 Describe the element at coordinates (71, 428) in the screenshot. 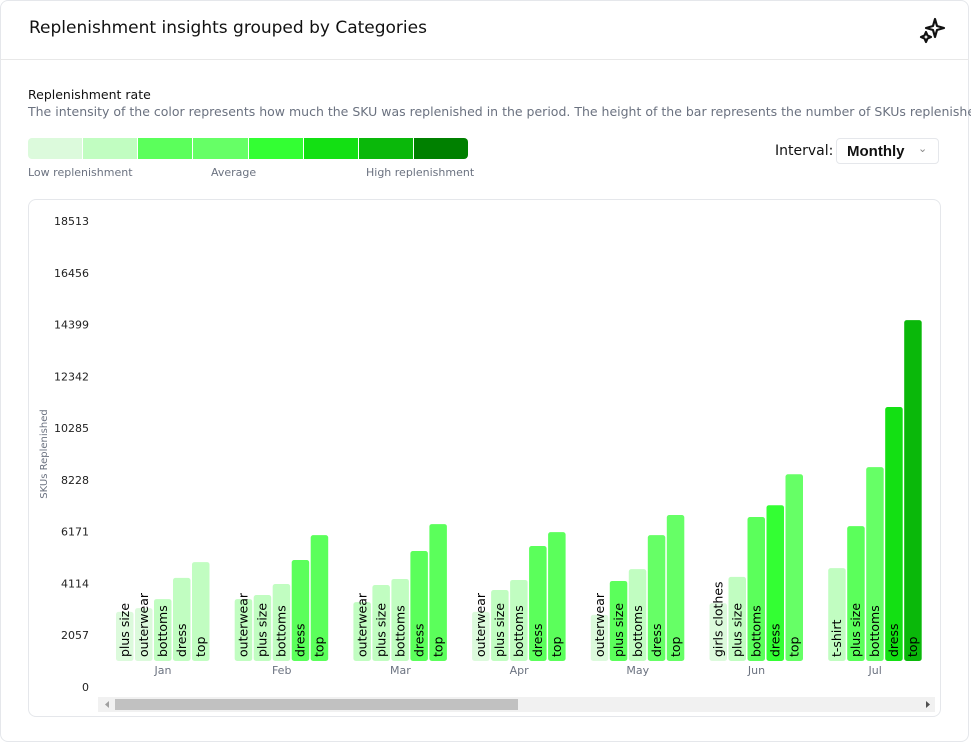

I see `y-tick-label: 10285` at that location.